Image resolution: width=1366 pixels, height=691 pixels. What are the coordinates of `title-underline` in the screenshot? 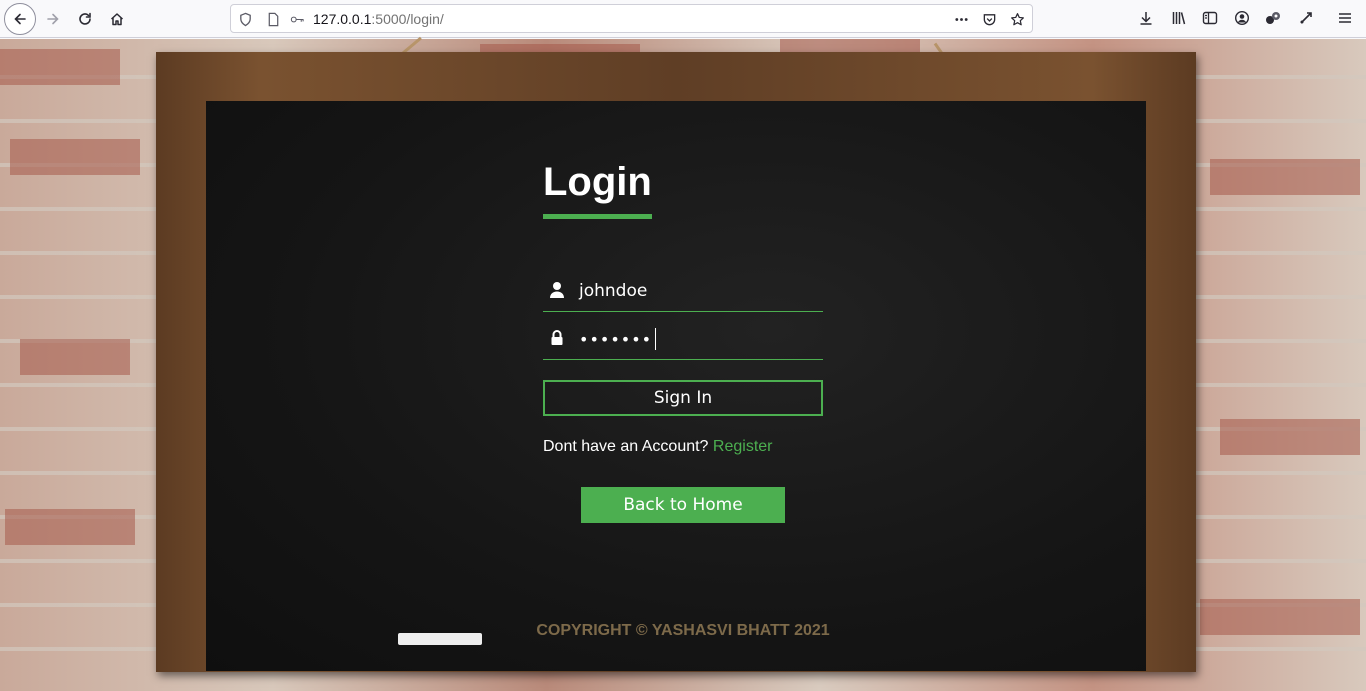 It's located at (597, 216).